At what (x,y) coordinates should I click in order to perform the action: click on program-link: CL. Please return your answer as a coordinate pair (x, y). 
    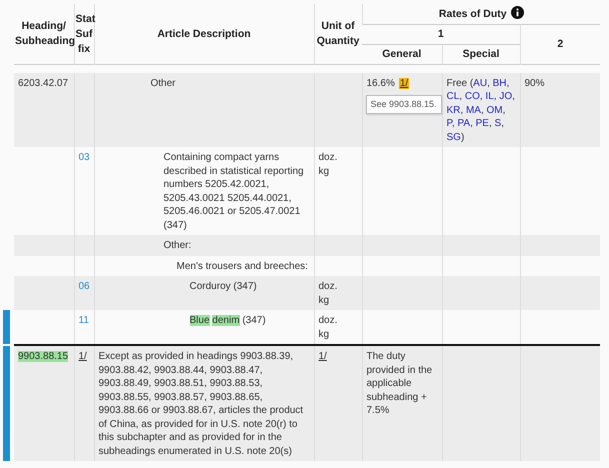
    Looking at the image, I should click on (453, 96).